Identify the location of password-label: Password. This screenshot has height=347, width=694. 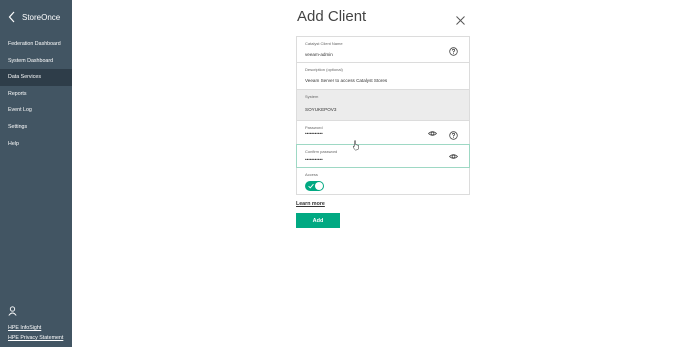
(314, 127).